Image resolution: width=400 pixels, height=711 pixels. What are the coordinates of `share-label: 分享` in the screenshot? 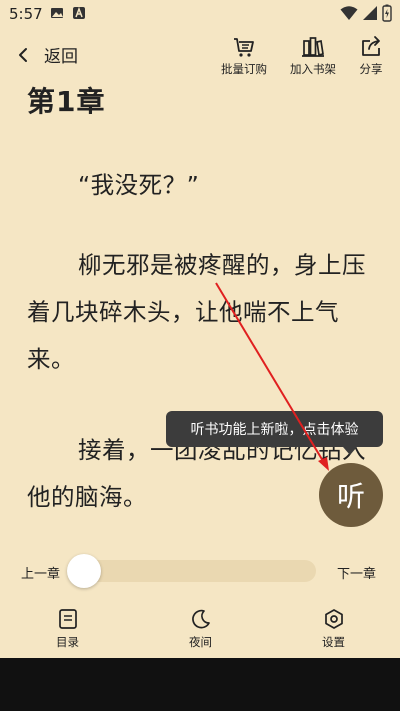 It's located at (371, 69).